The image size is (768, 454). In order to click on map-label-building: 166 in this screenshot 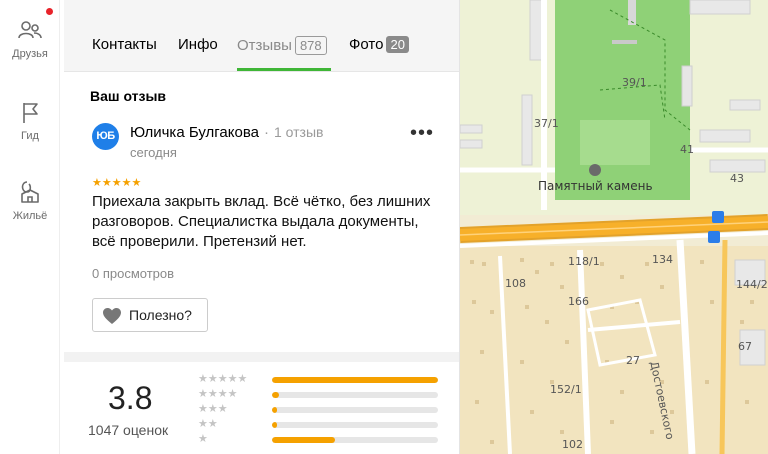, I will do `click(578, 301)`.